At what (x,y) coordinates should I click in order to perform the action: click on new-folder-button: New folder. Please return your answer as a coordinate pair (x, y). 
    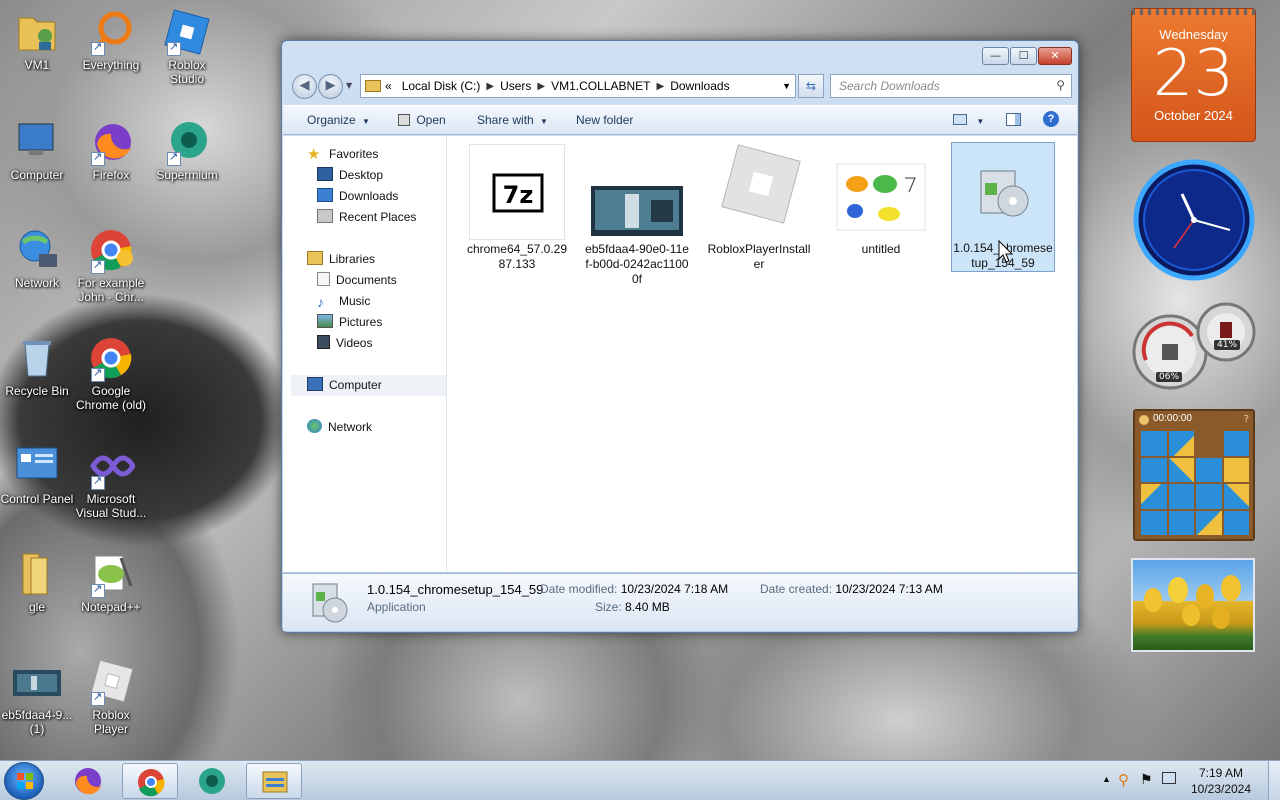
    Looking at the image, I should click on (604, 120).